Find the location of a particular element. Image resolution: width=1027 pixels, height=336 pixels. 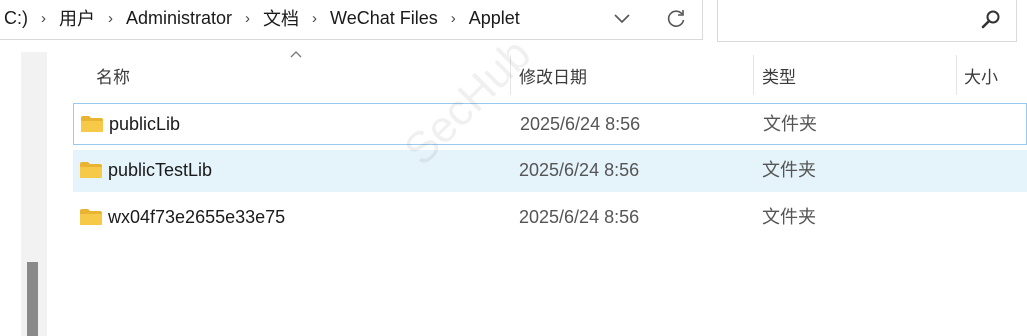

chevron-down-icon is located at coordinates (622, 19).